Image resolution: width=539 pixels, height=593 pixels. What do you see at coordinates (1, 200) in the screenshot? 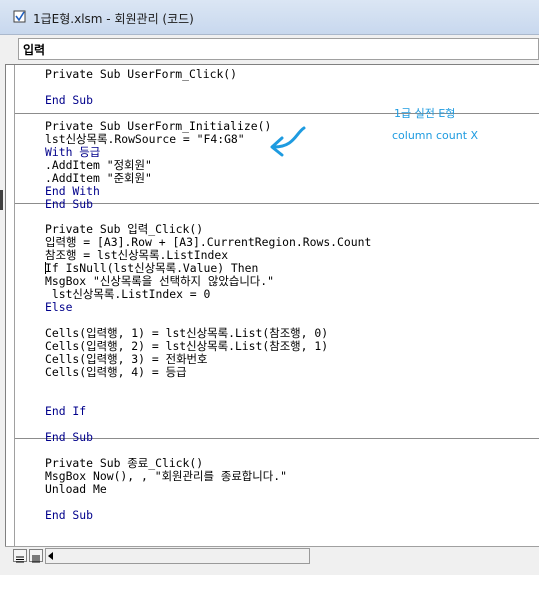
I see `splitter-mark` at bounding box center [1, 200].